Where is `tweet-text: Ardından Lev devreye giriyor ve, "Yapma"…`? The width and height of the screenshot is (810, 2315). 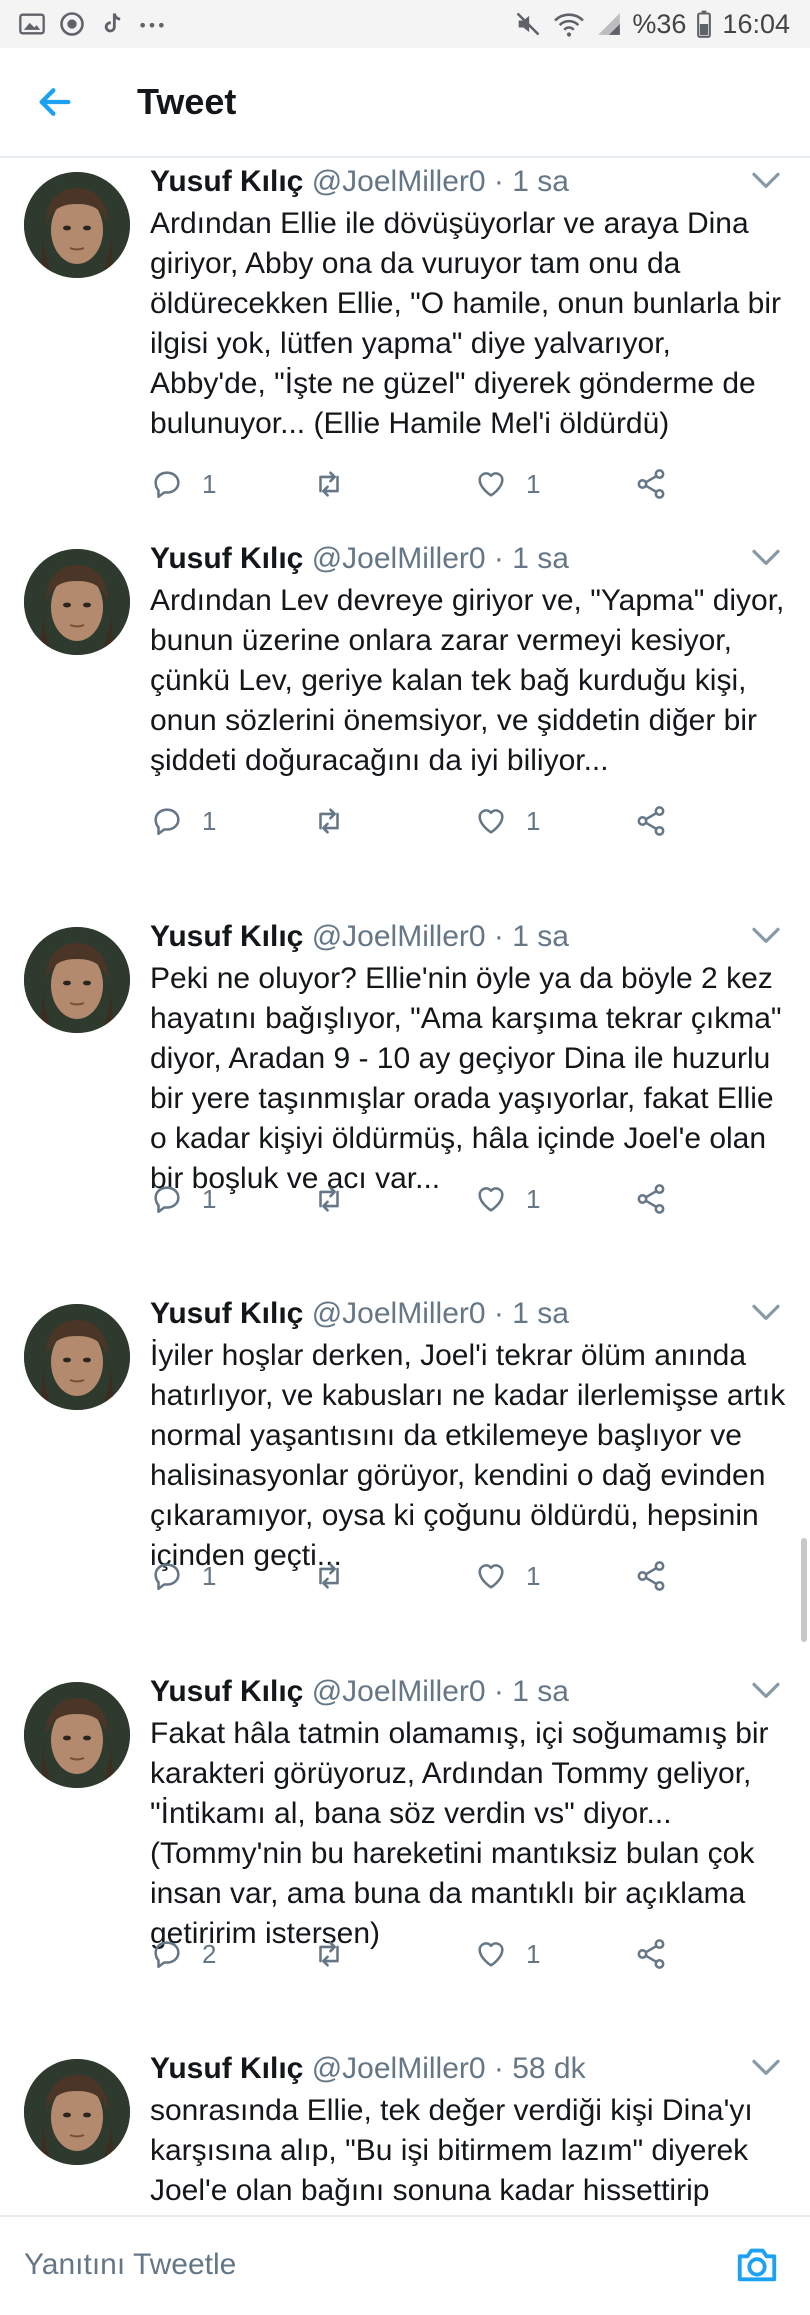
tweet-text: Ardından Lev devreye giriyor ve, "Yapma"… is located at coordinates (467, 680).